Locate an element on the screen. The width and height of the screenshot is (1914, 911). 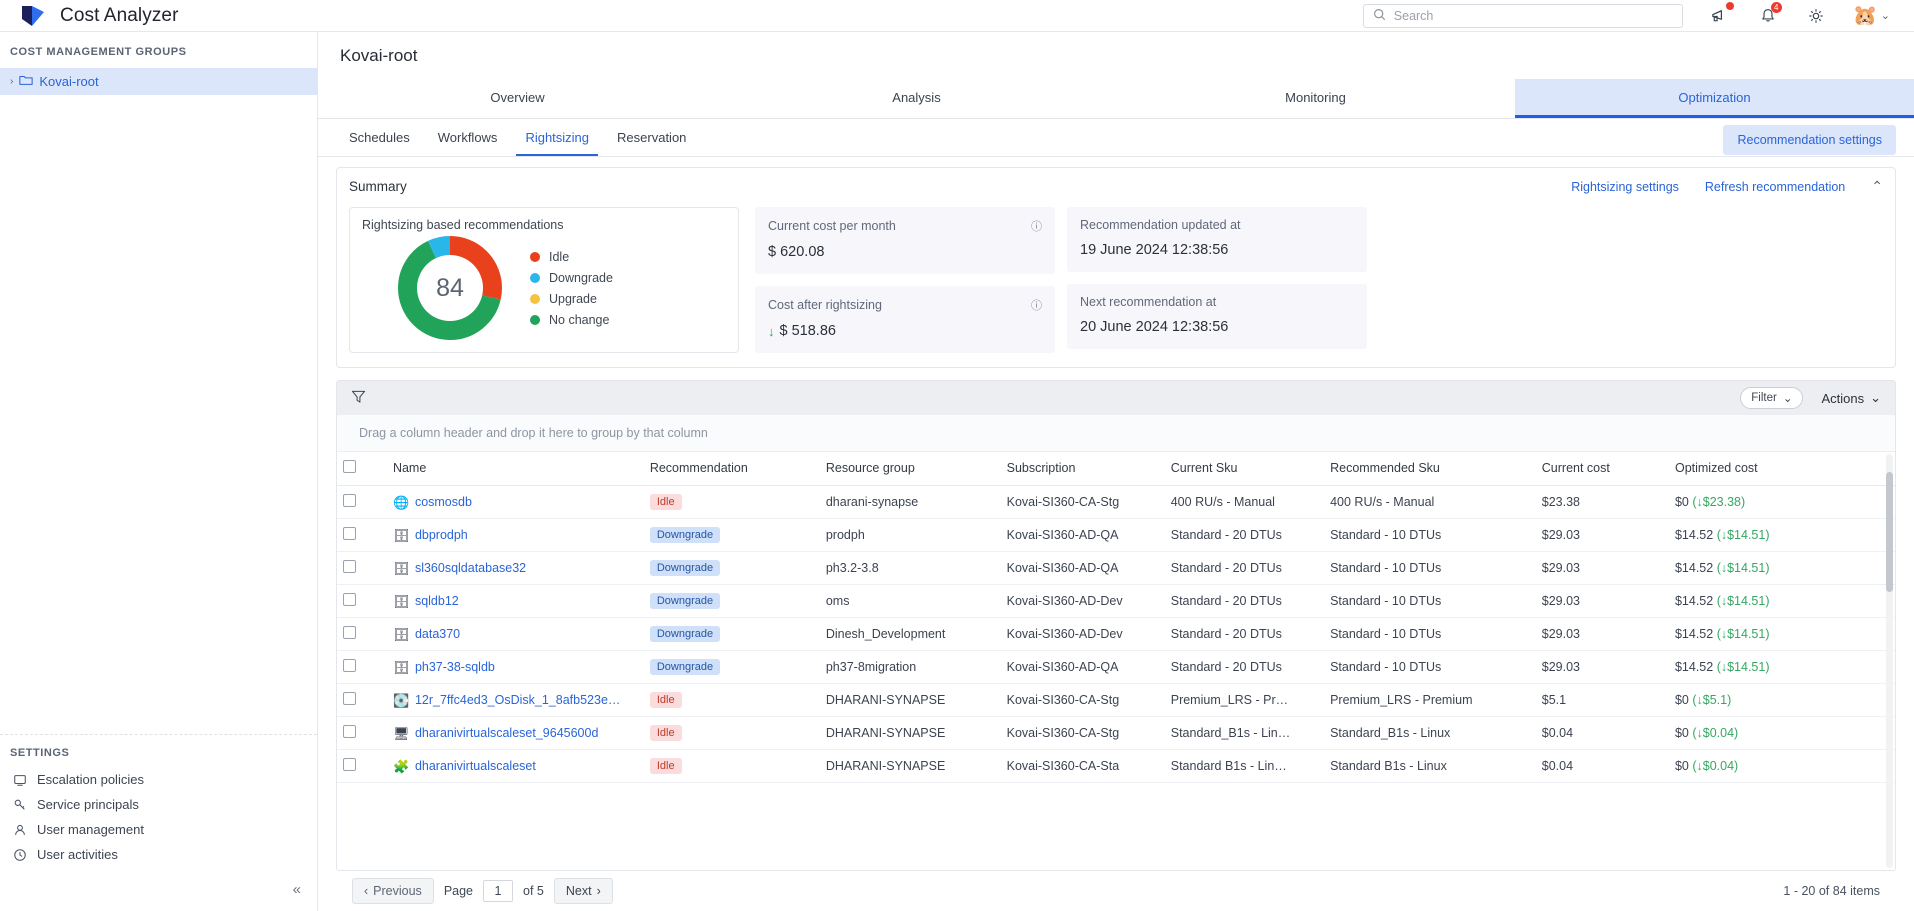
metric-top: Recommendation updated at is located at coordinates (1217, 225).